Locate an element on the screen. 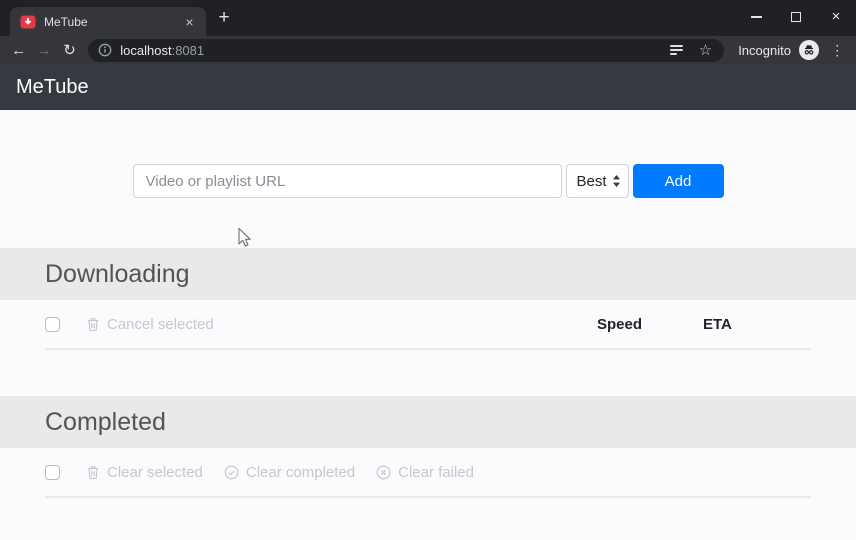 The height and width of the screenshot is (540, 856). completed-title: Completed is located at coordinates (105, 421).